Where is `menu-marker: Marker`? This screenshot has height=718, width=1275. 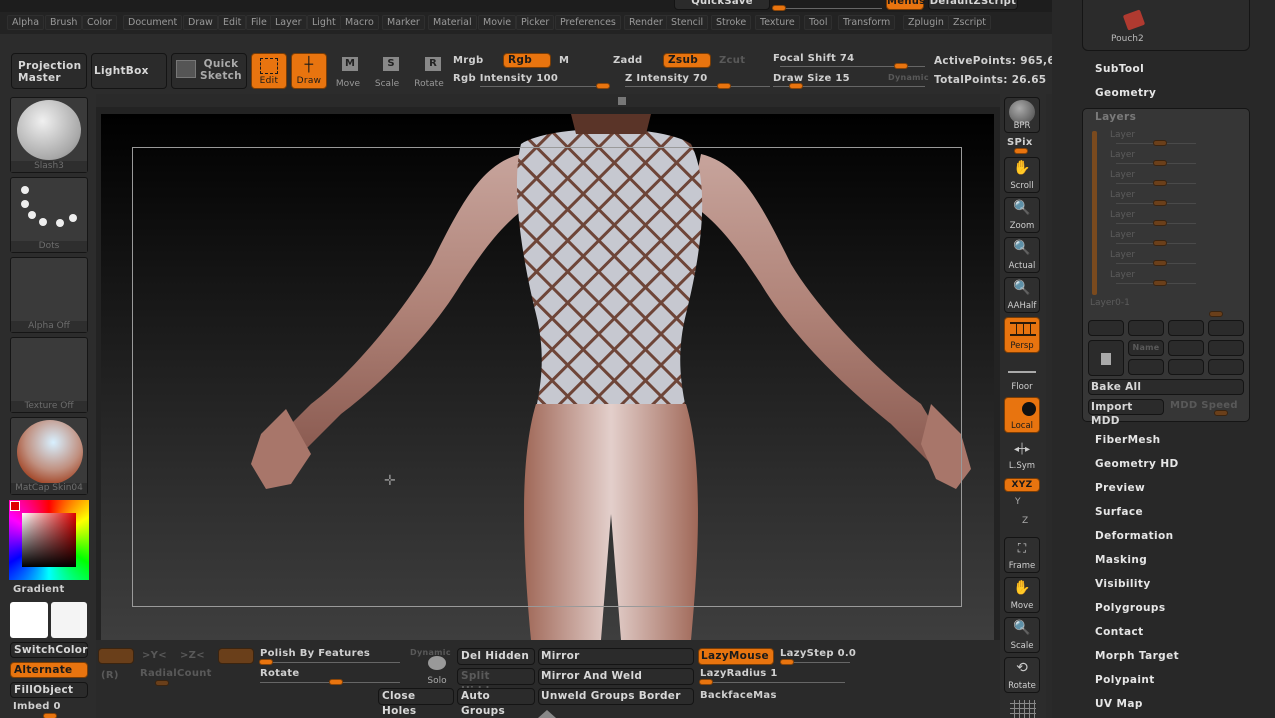
menu-marker: Marker is located at coordinates (403, 22).